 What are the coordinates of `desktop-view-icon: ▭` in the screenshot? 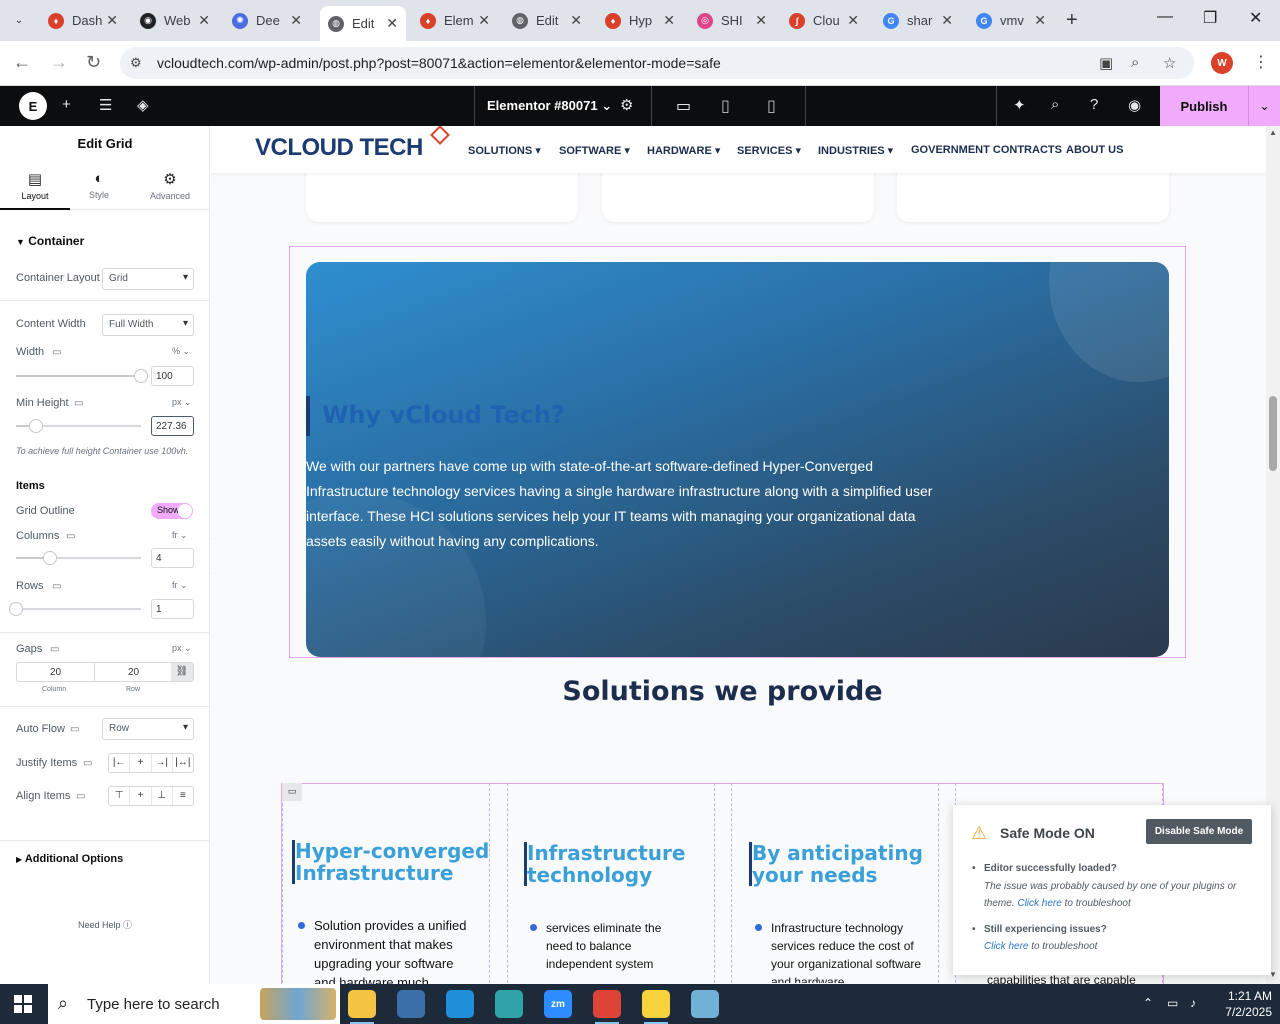 It's located at (683, 106).